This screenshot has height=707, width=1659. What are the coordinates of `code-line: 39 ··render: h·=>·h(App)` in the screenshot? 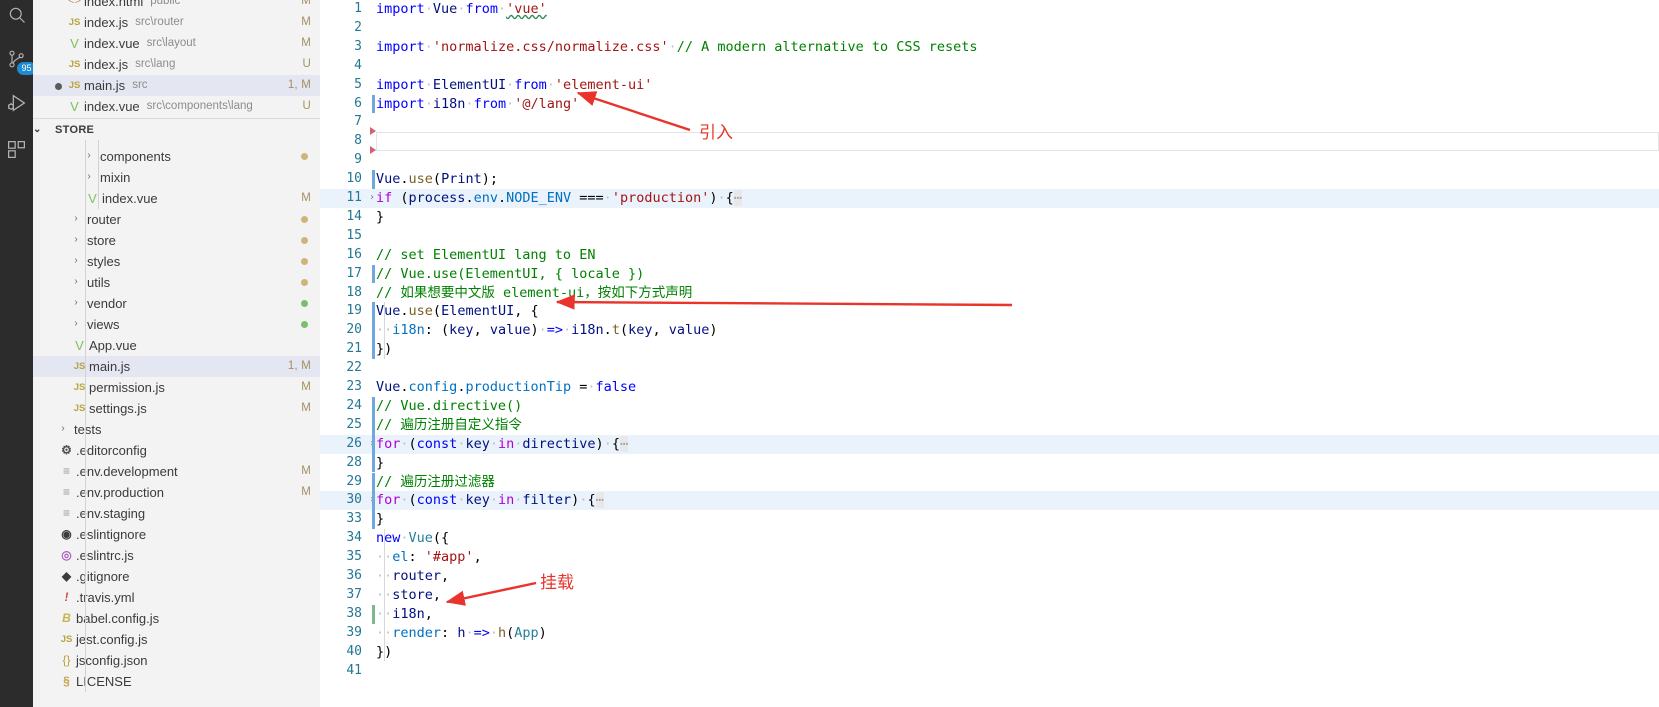 It's located at (989, 633).